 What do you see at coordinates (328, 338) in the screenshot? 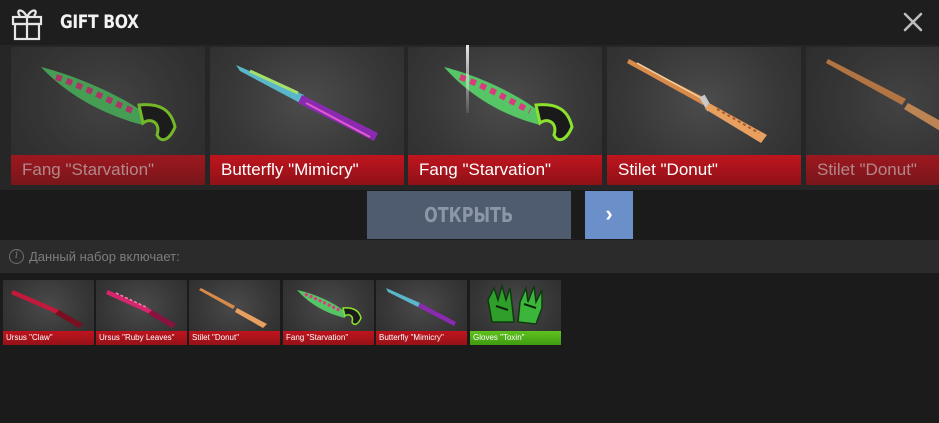
I see `item-label: Fang "Starvation"` at bounding box center [328, 338].